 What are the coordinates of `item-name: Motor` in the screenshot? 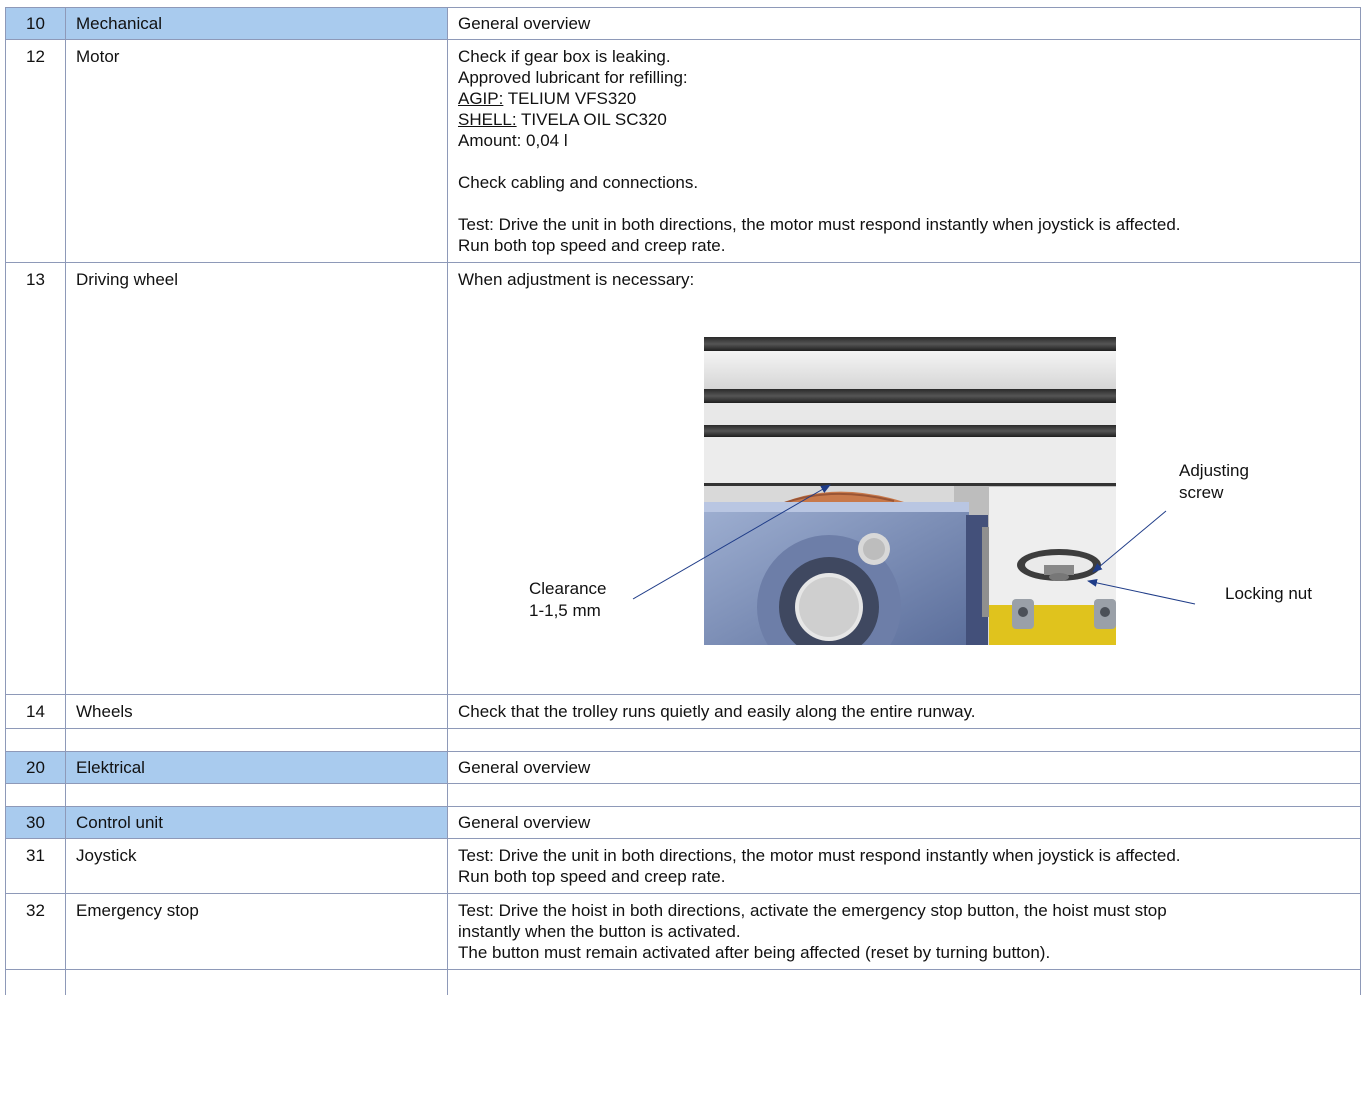 It's located at (256, 151).